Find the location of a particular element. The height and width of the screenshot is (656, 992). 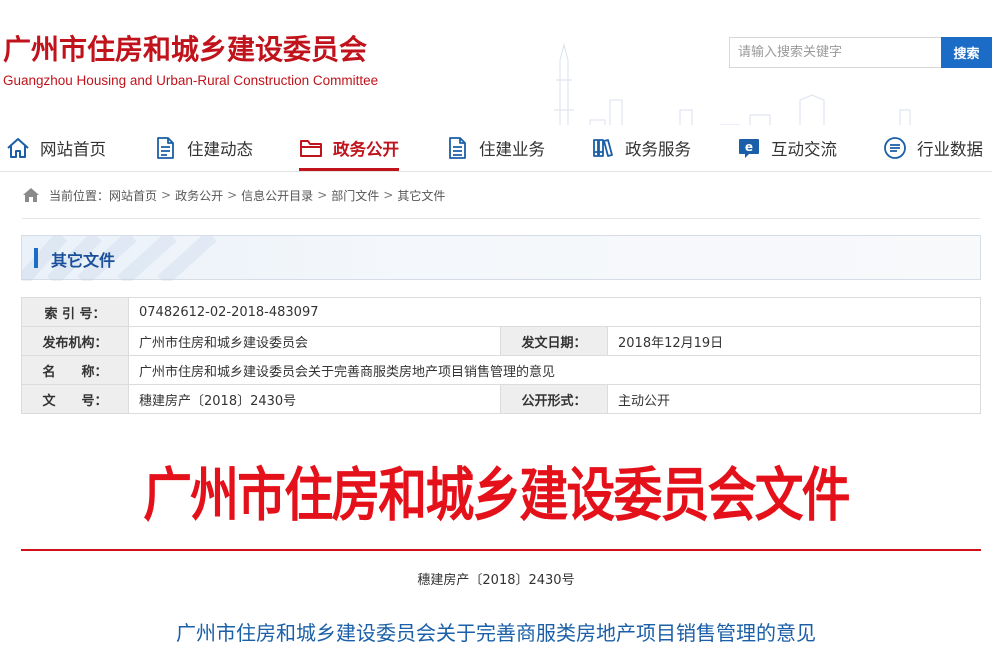

docno-label: 文 号： is located at coordinates (75, 399).